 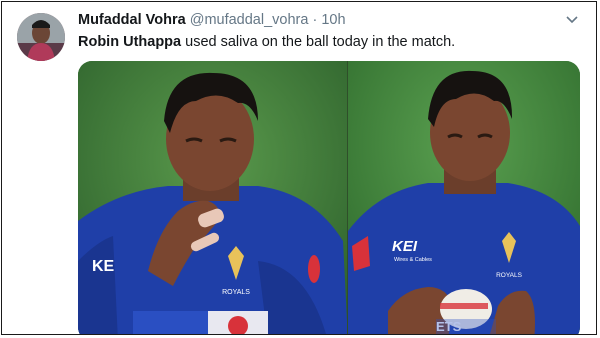 What do you see at coordinates (333, 20) in the screenshot?
I see `tweet-timestamp: 10h` at bounding box center [333, 20].